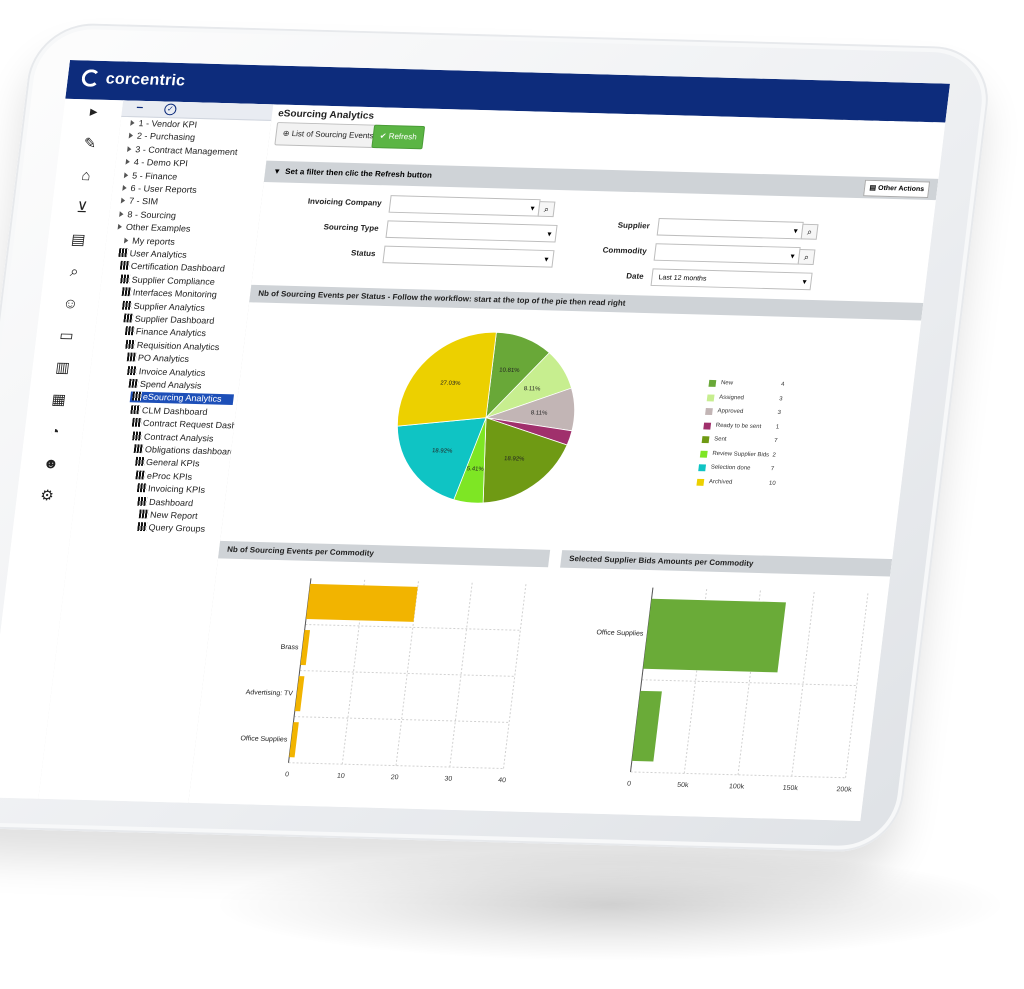 This screenshot has height=989, width=1024. What do you see at coordinates (55, 431) in the screenshot?
I see `dashboard-icon: ◔` at bounding box center [55, 431].